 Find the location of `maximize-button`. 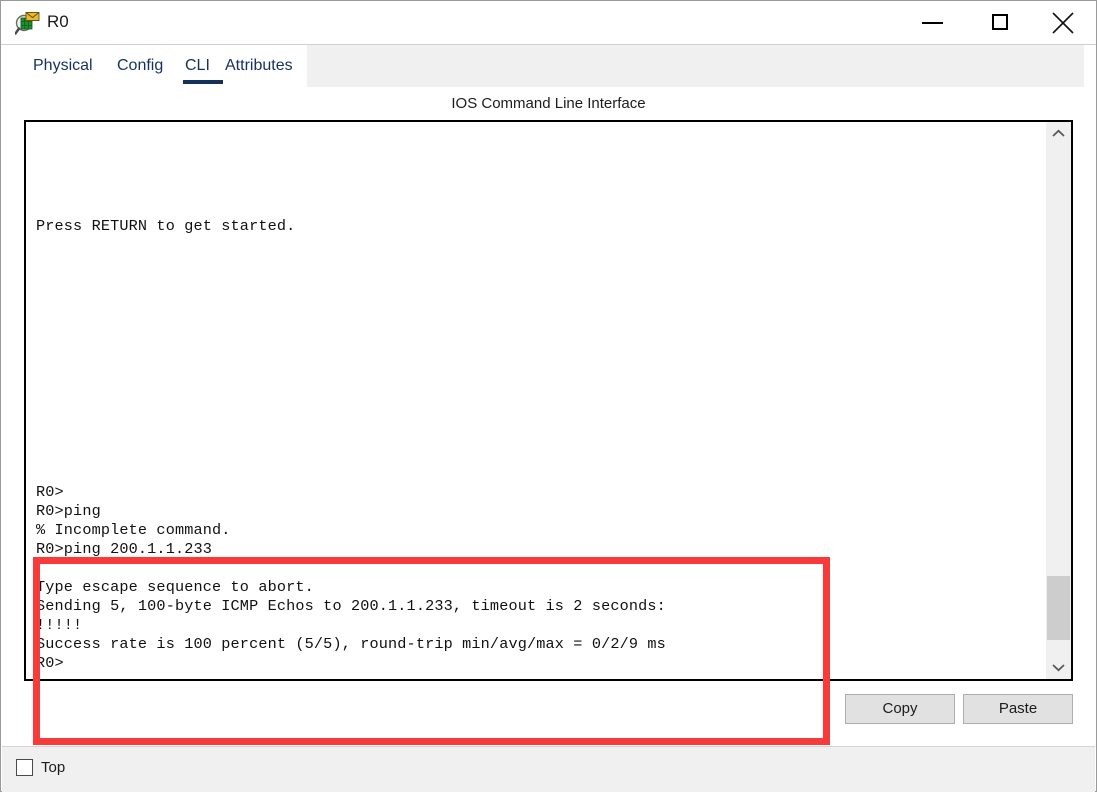

maximize-button is located at coordinates (1001, 22).